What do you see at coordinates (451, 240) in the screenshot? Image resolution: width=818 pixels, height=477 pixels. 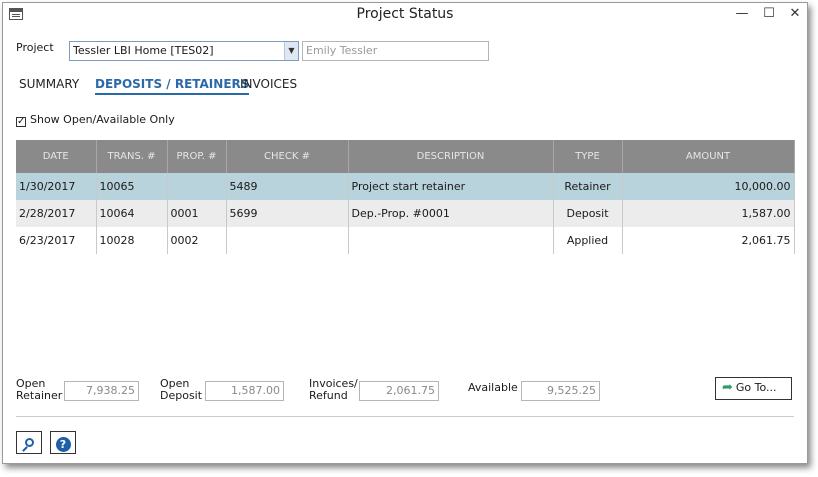 I see `cell-description` at bounding box center [451, 240].